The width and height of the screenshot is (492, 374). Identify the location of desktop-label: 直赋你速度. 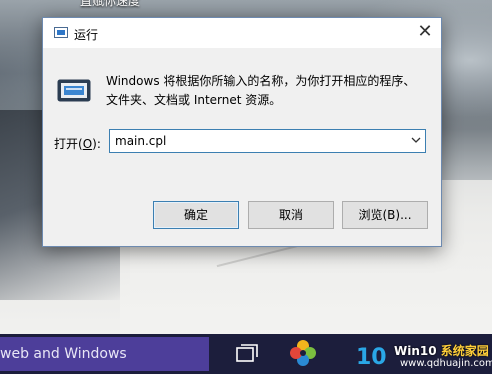
(110, 4).